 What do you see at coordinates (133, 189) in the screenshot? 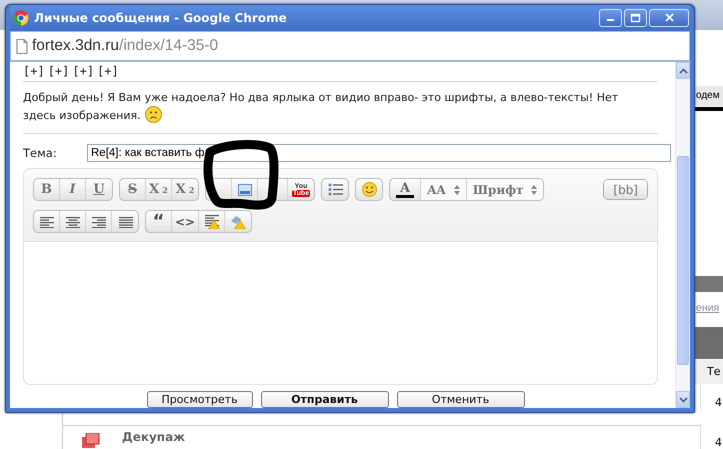
I see `strikethrough-button: S` at bounding box center [133, 189].